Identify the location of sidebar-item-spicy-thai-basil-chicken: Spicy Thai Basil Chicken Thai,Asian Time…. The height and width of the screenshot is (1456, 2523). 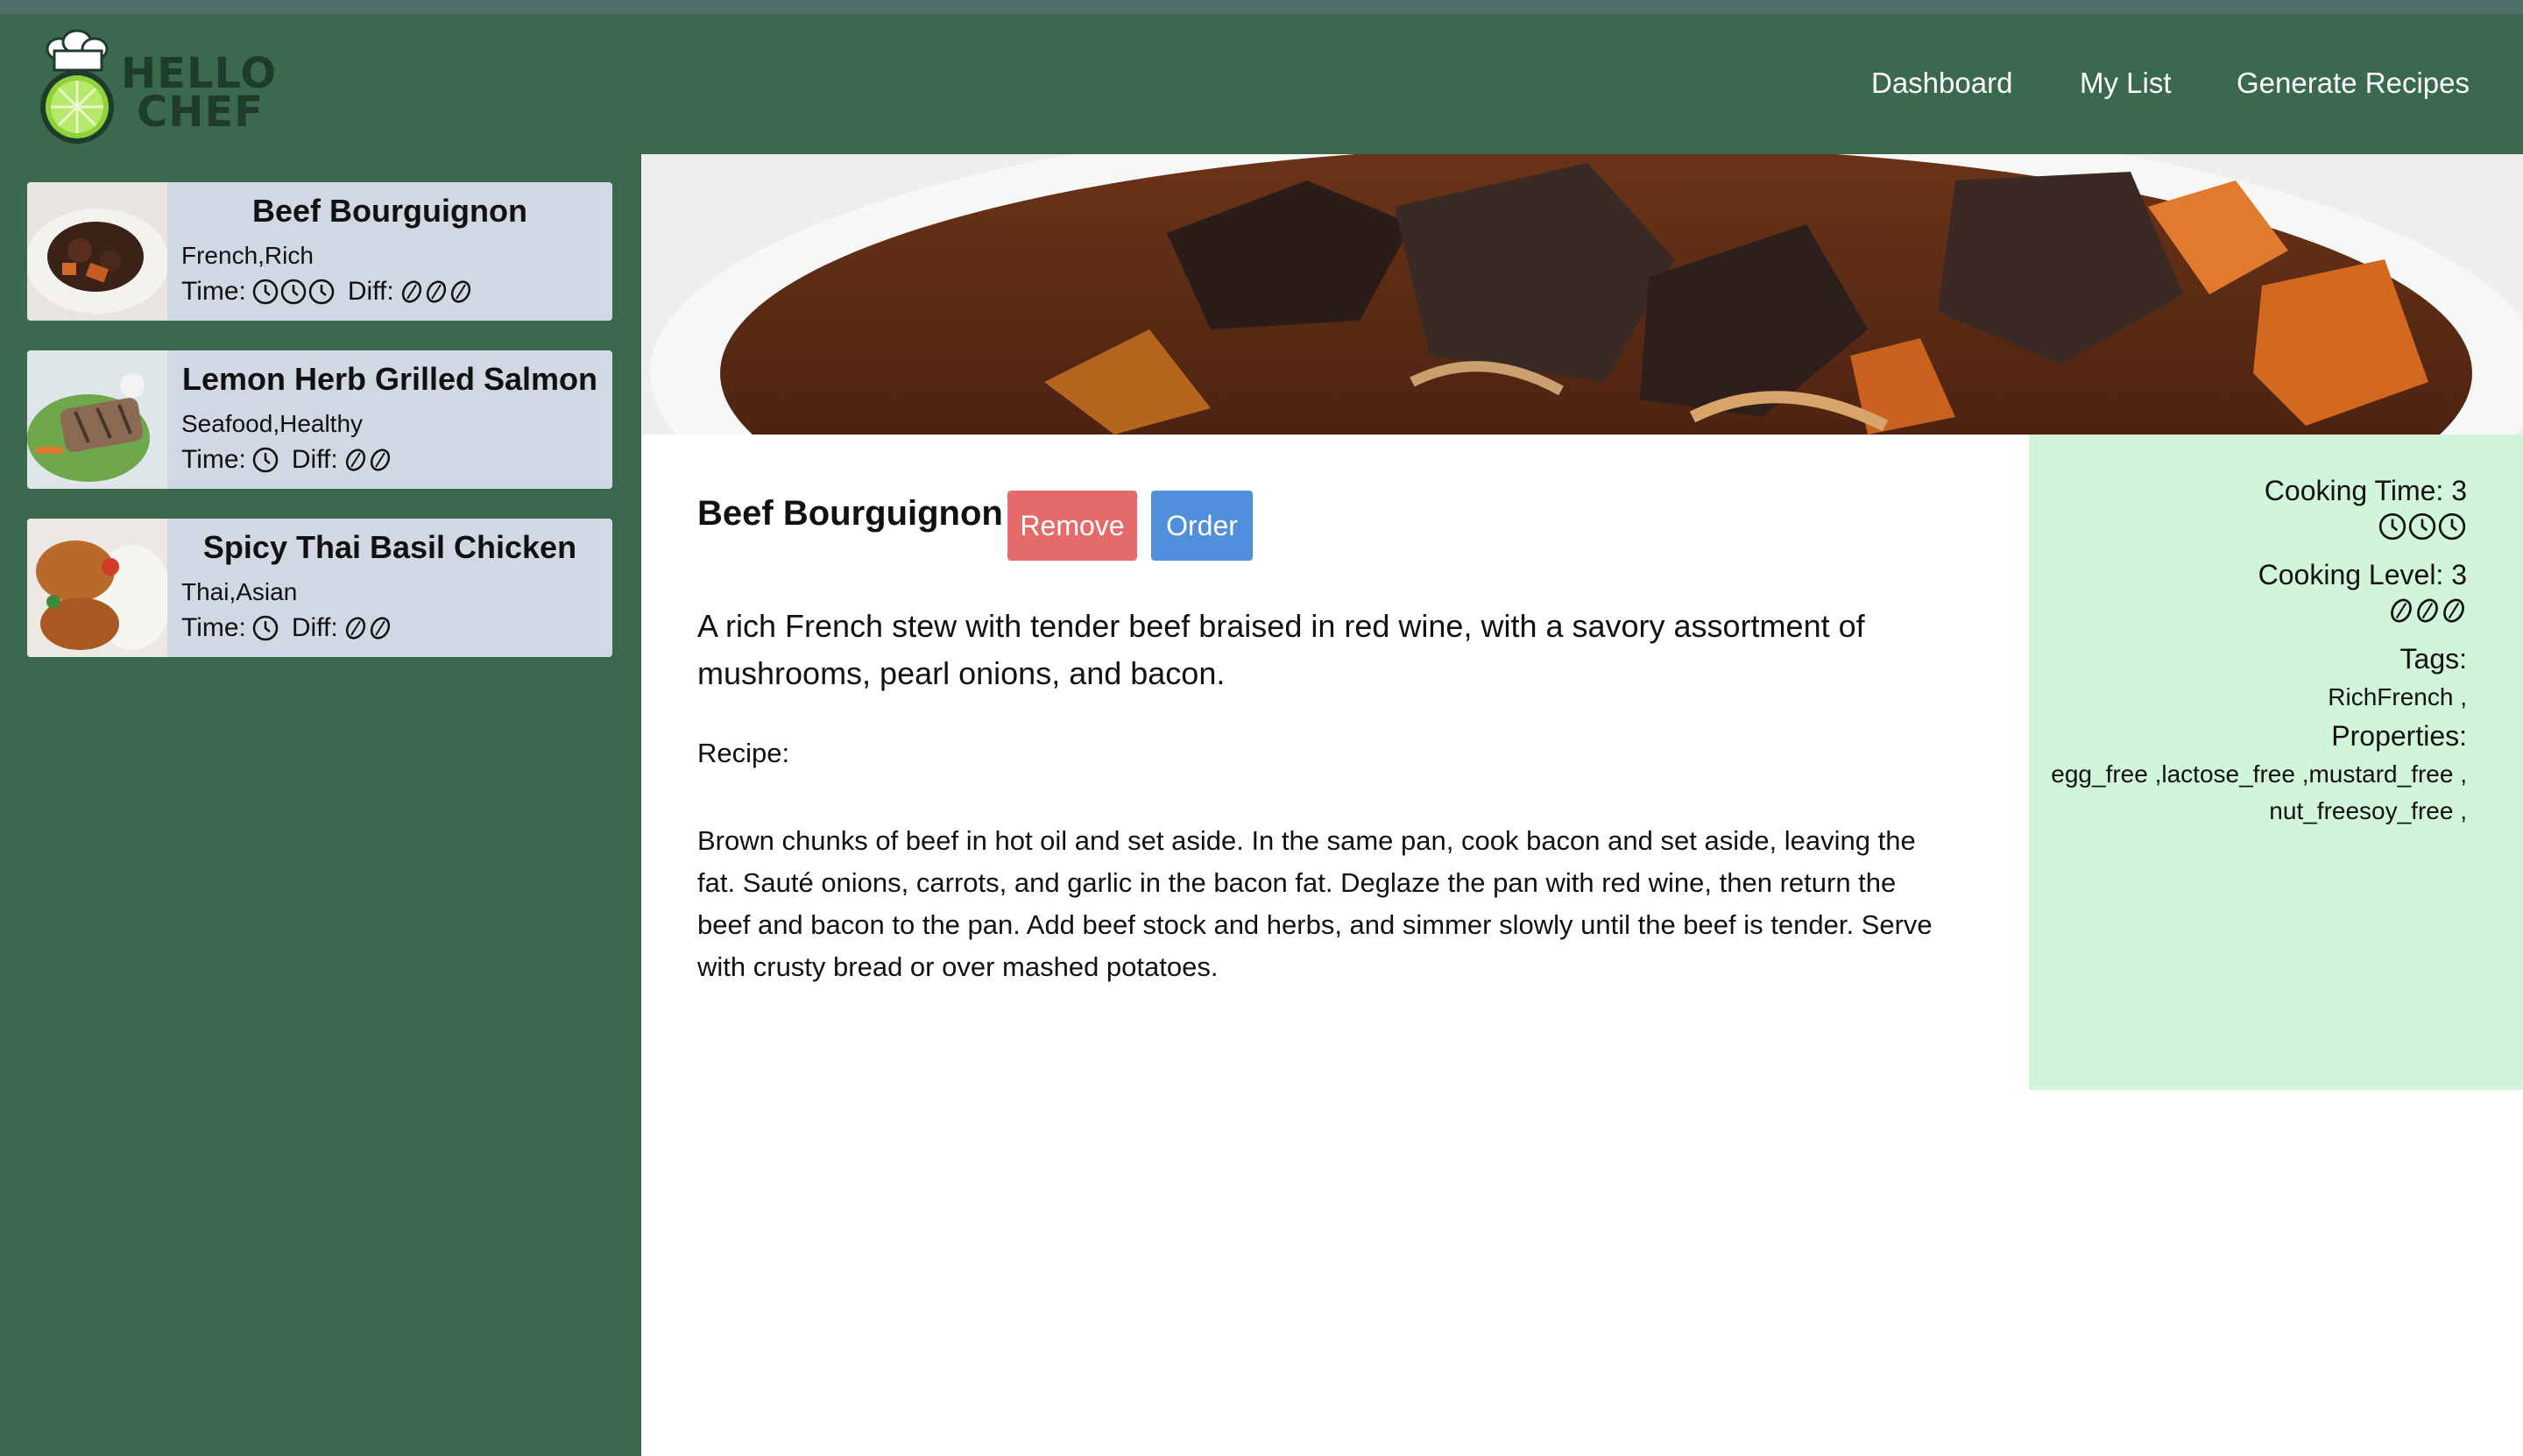
(319, 588).